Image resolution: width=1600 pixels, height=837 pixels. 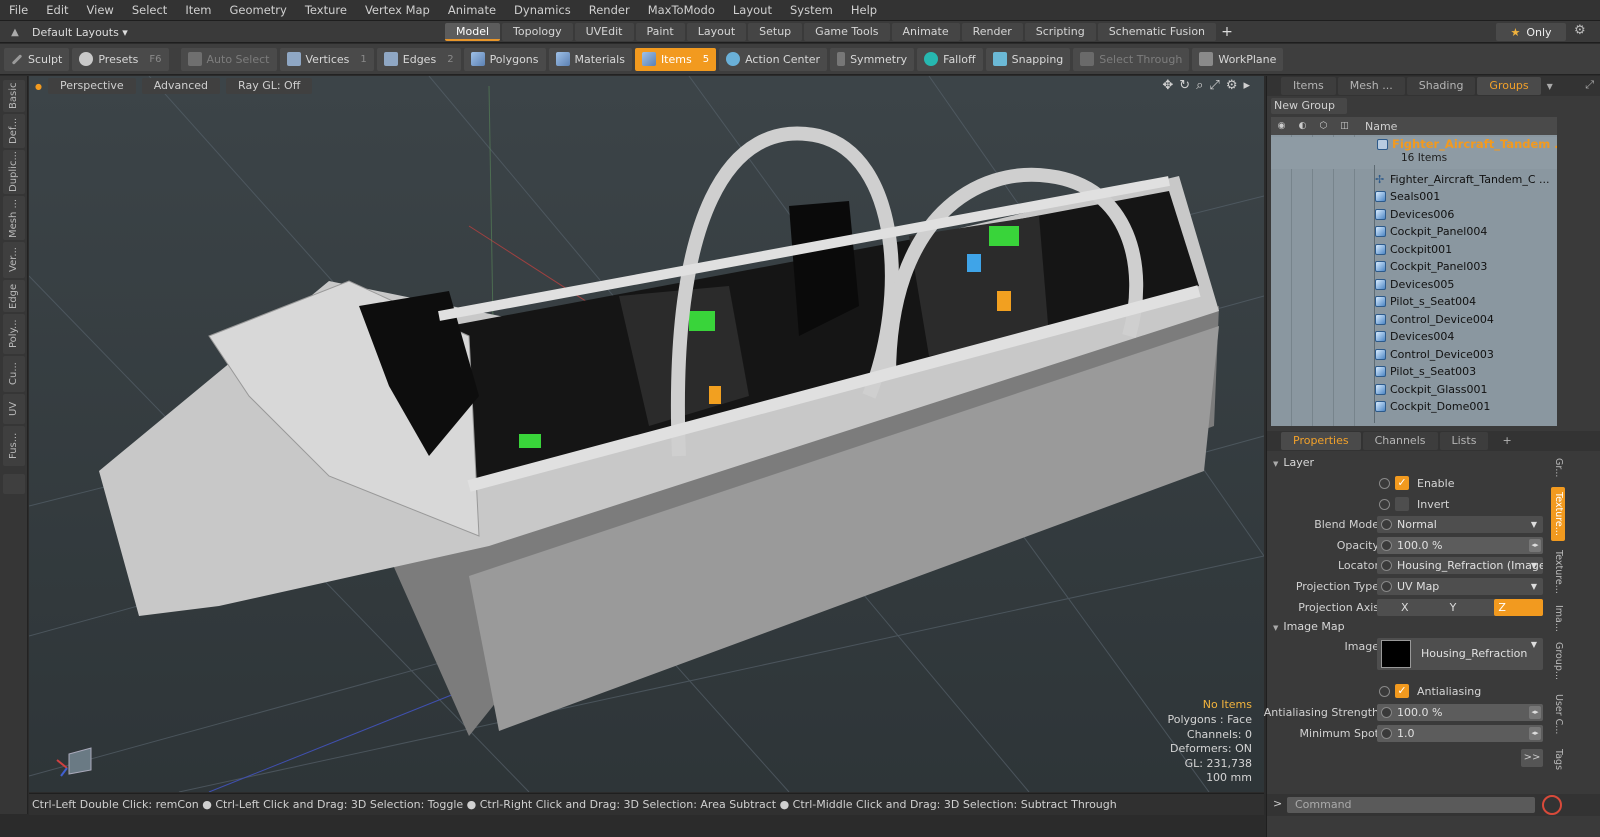 I want to click on edges-button: Edges 2, so click(x=418, y=59).